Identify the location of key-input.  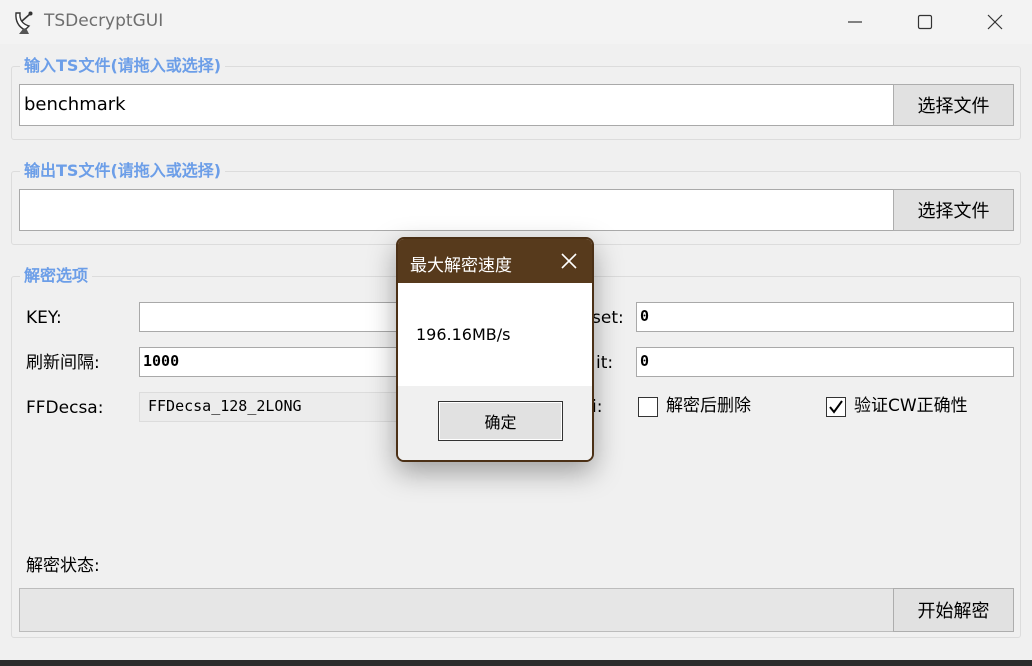
(276, 317).